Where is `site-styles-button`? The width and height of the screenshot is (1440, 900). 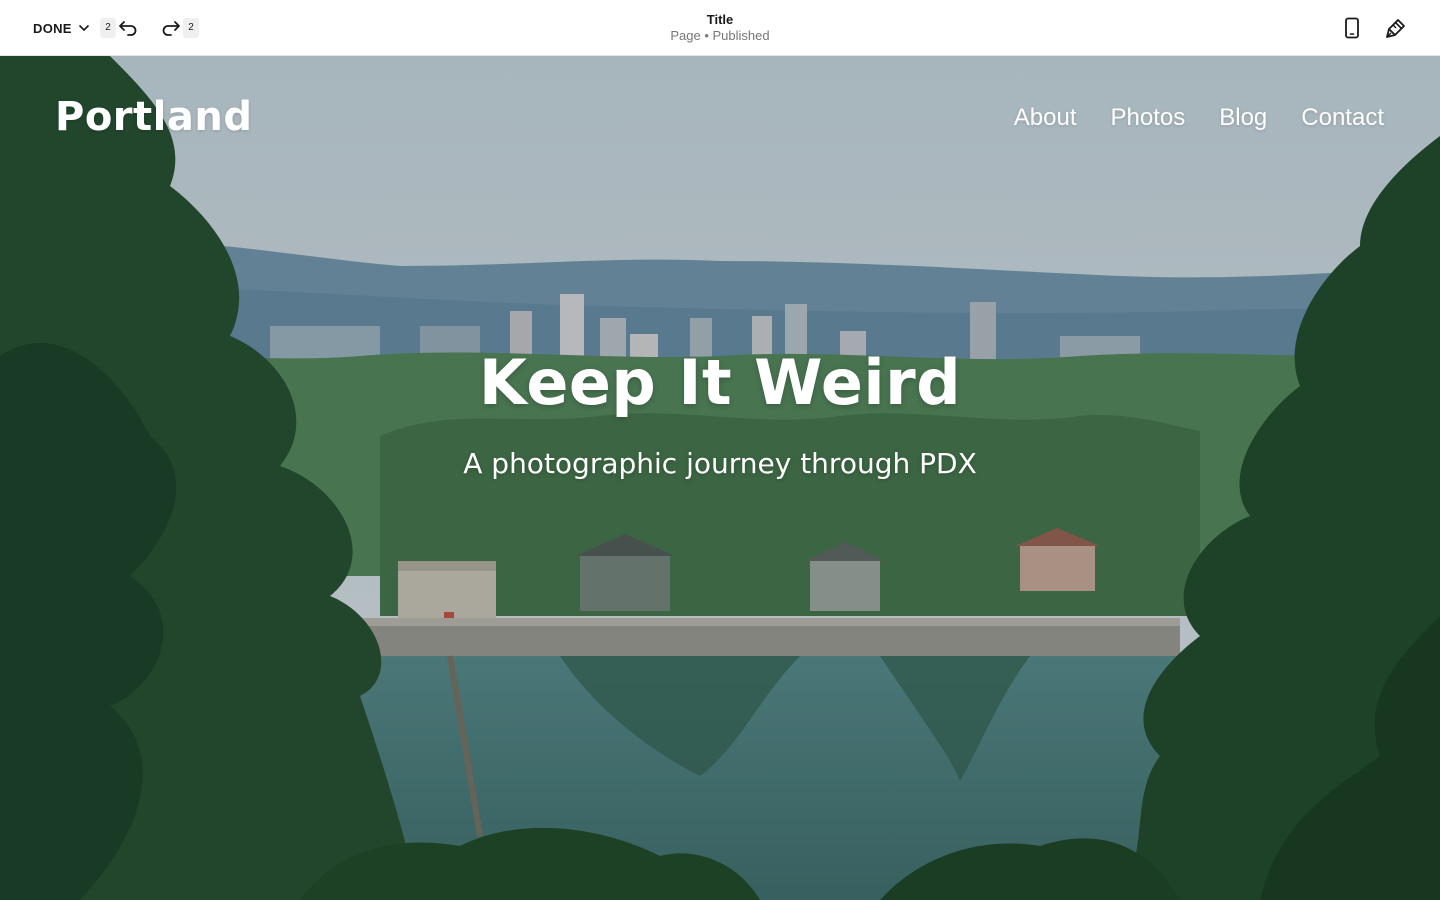
site-styles-button is located at coordinates (1396, 28).